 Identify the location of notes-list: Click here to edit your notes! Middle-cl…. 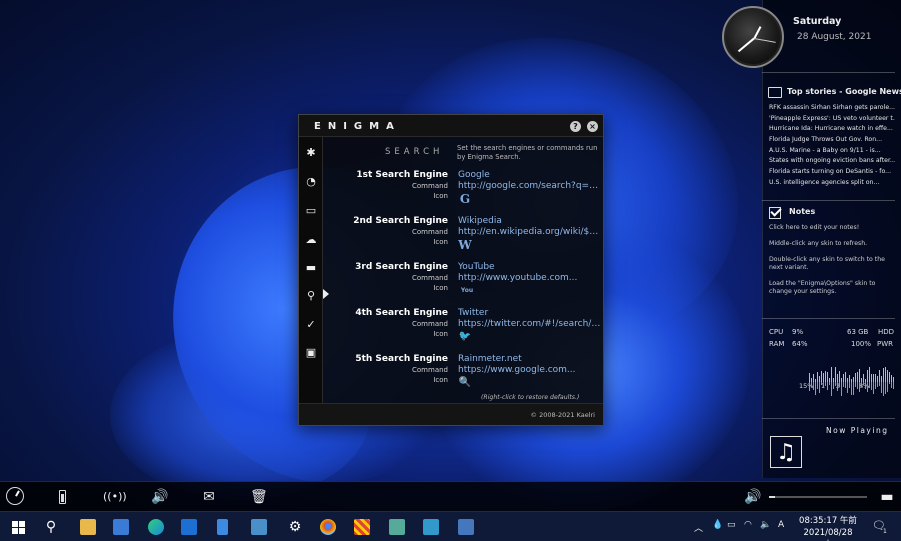
(832, 264).